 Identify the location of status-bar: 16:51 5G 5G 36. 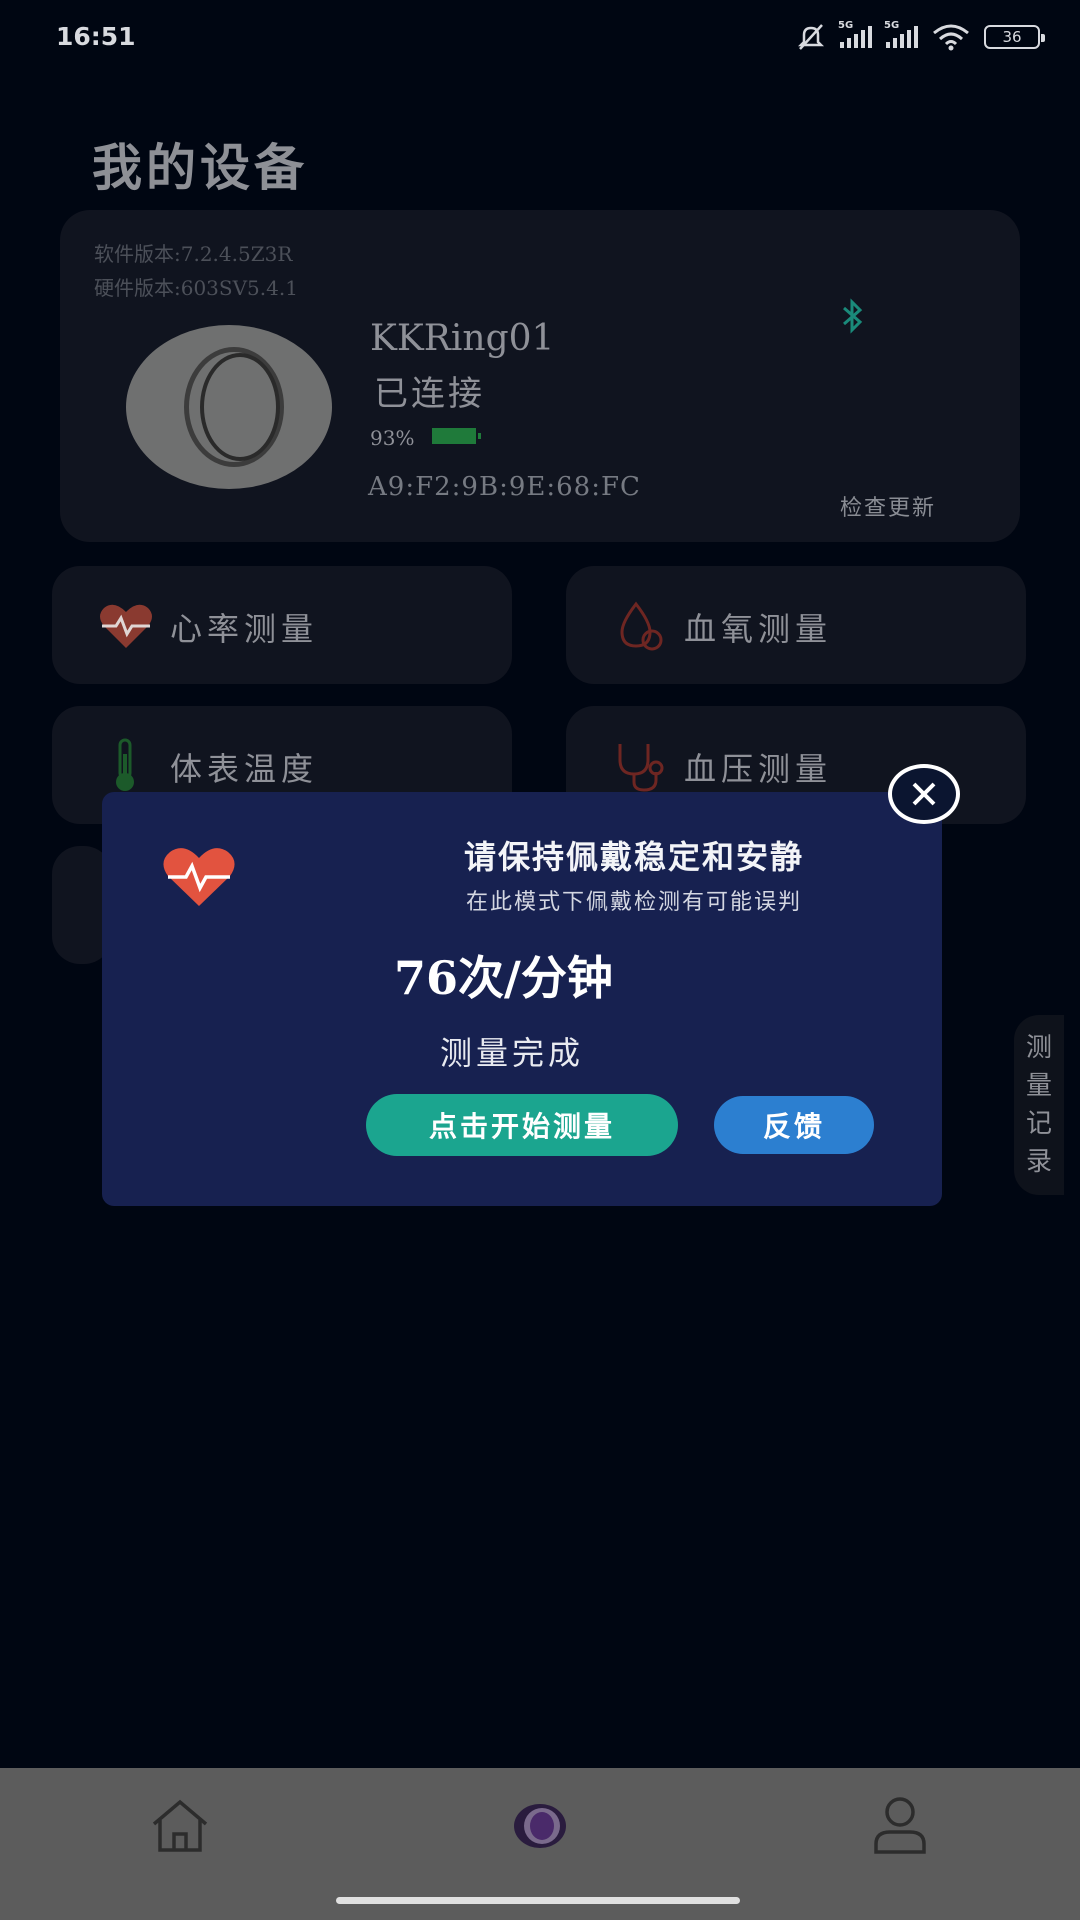
(540, 40).